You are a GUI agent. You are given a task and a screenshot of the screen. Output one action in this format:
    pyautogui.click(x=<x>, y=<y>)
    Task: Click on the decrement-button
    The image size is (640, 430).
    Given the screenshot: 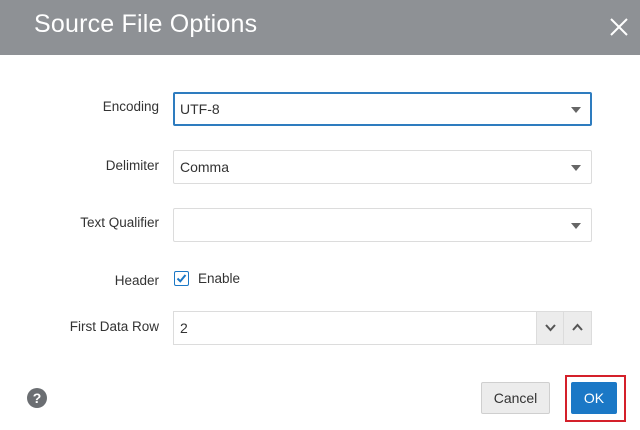 What is the action you would take?
    pyautogui.click(x=550, y=328)
    